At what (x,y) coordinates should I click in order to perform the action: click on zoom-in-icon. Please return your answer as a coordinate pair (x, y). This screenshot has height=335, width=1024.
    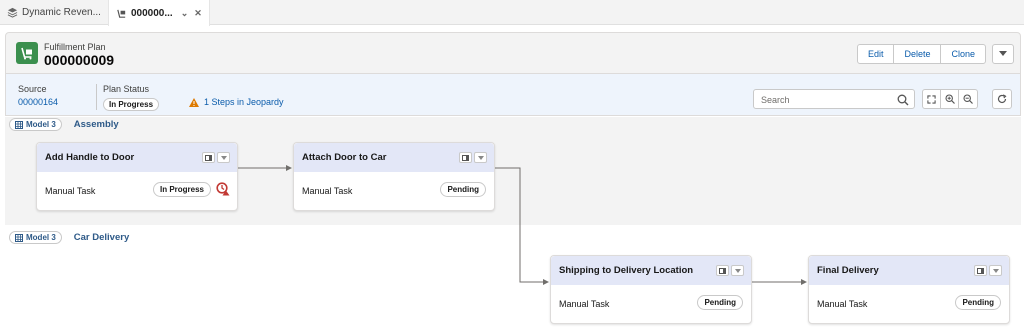
    Looking at the image, I should click on (950, 99).